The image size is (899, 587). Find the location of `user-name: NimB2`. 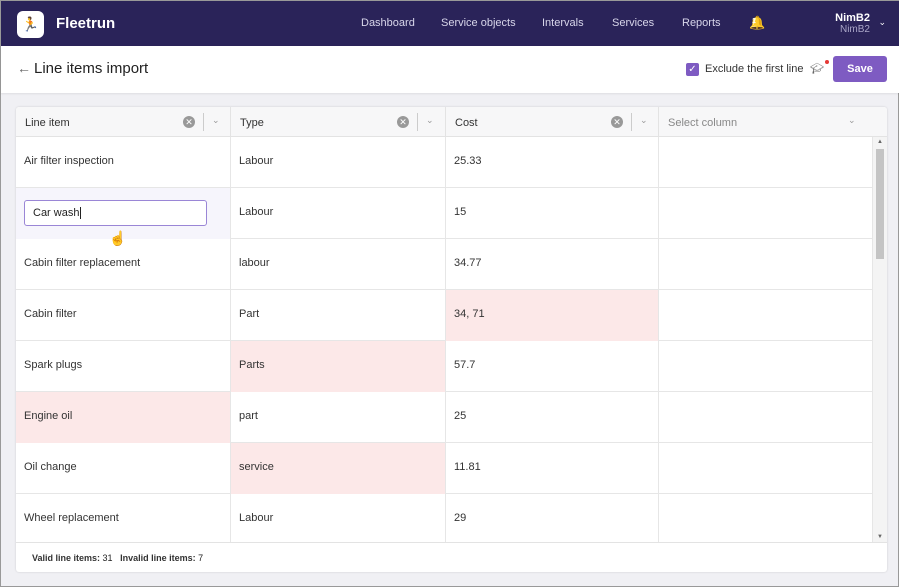

user-name: NimB2 is located at coordinates (852, 18).